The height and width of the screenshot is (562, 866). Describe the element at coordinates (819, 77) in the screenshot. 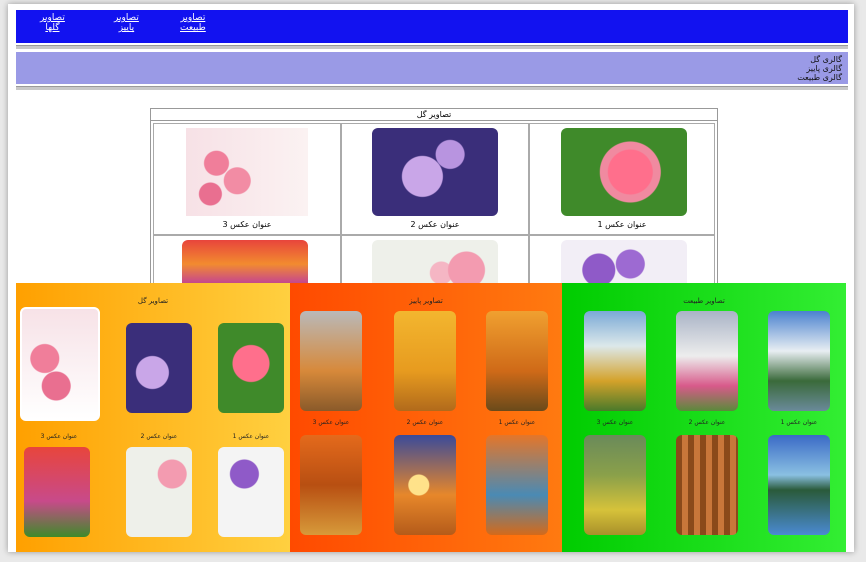

I see `gallery-link-nature: گالری طبیعت` at that location.